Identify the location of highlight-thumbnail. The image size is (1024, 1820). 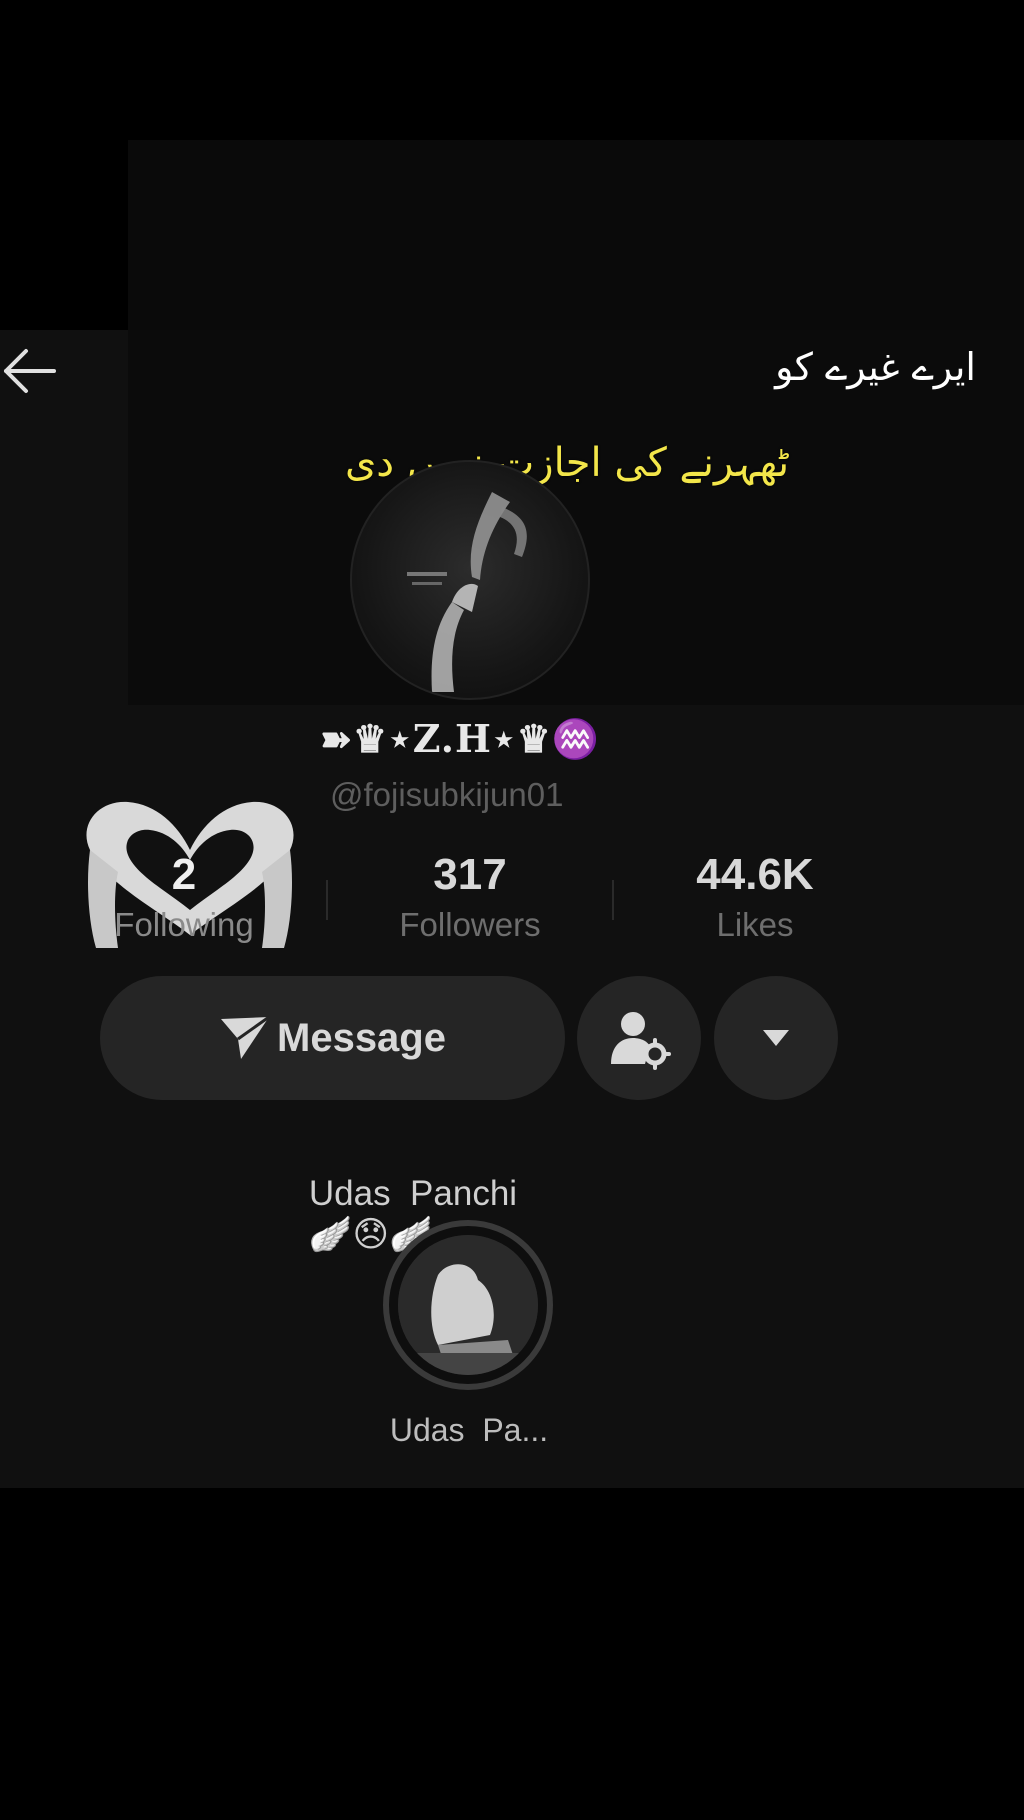
(468, 1305).